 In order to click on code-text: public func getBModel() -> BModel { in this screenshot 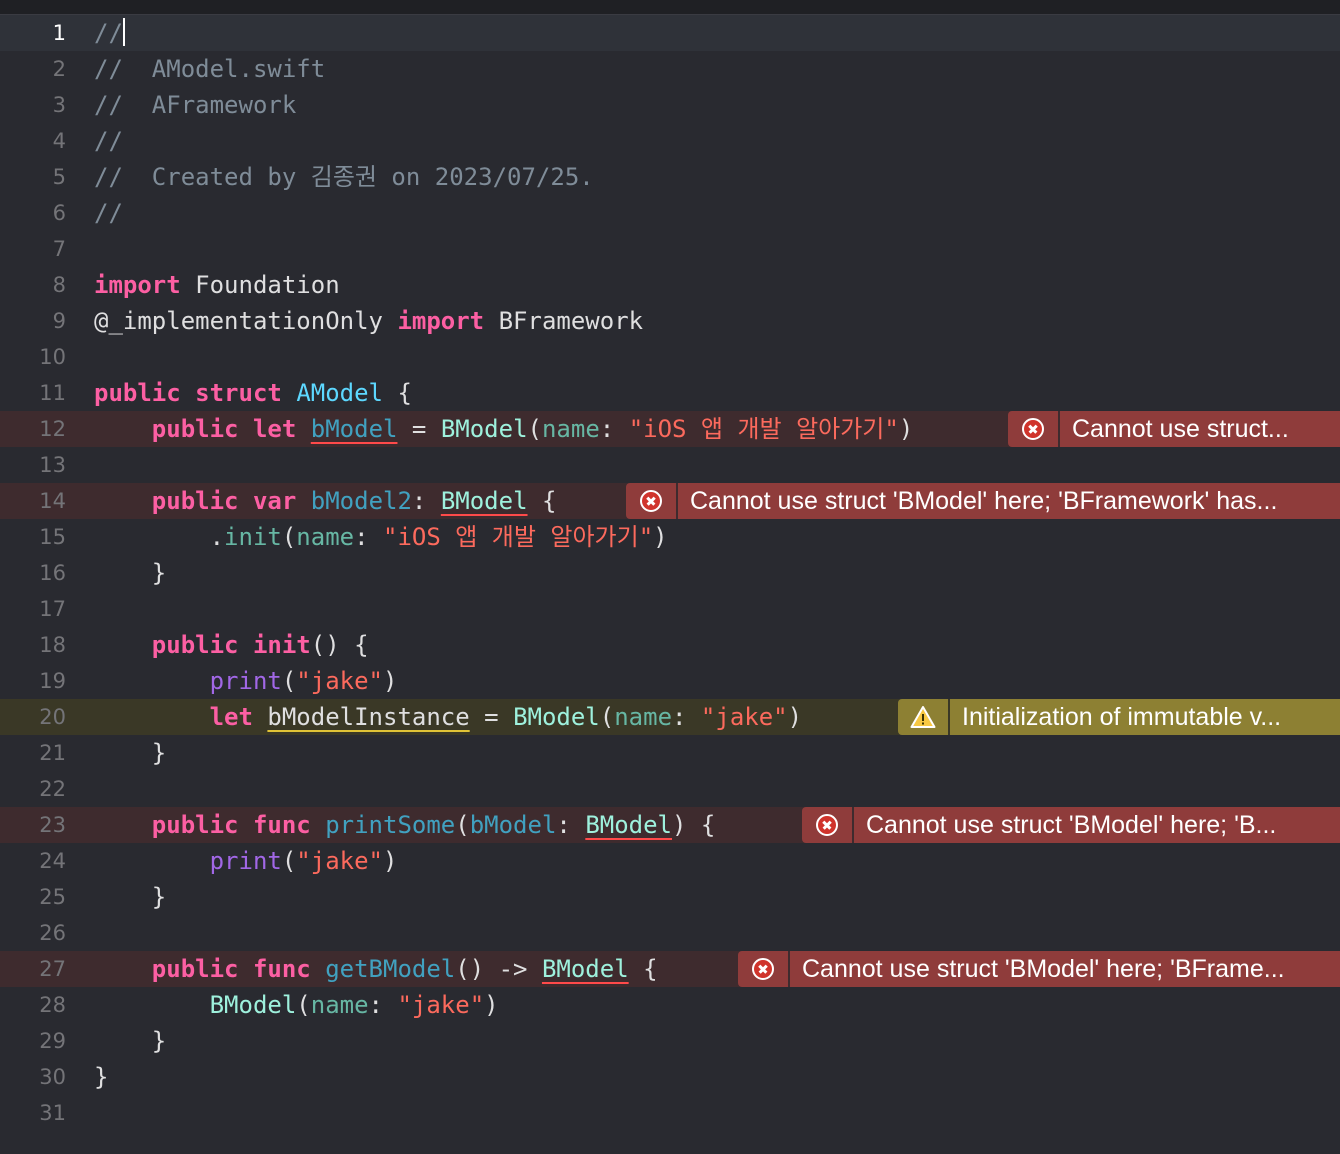, I will do `click(376, 969)`.